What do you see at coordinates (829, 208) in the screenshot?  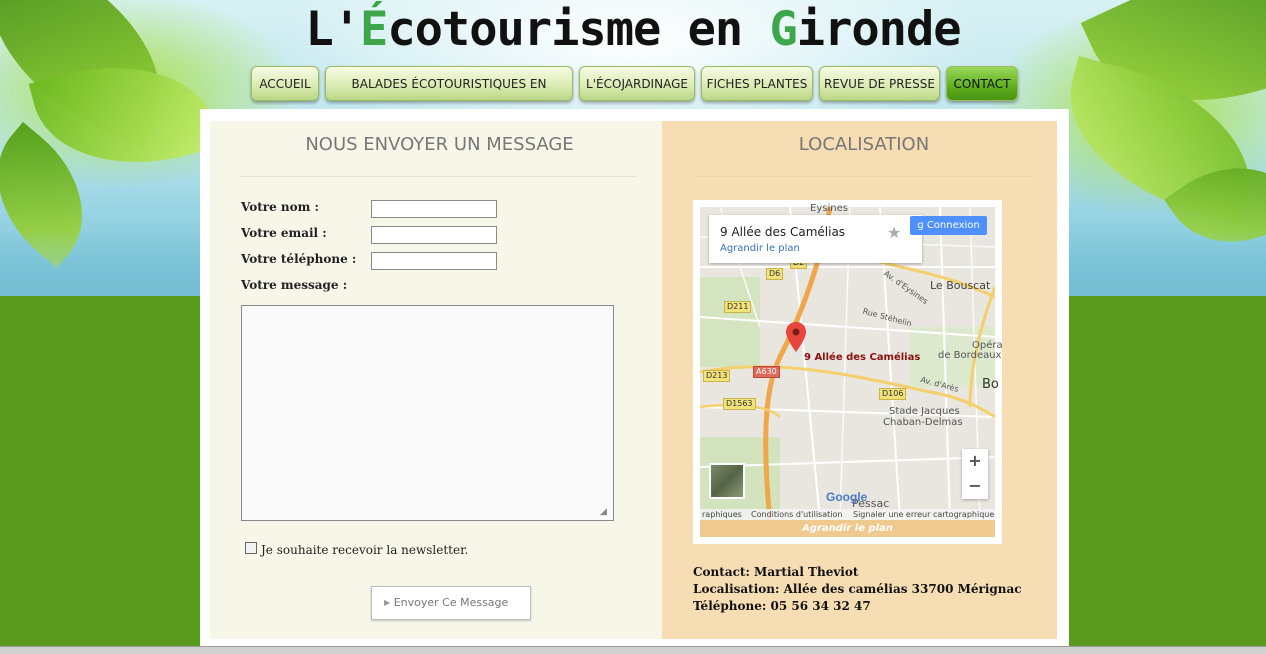 I see `map-label: Eysines` at bounding box center [829, 208].